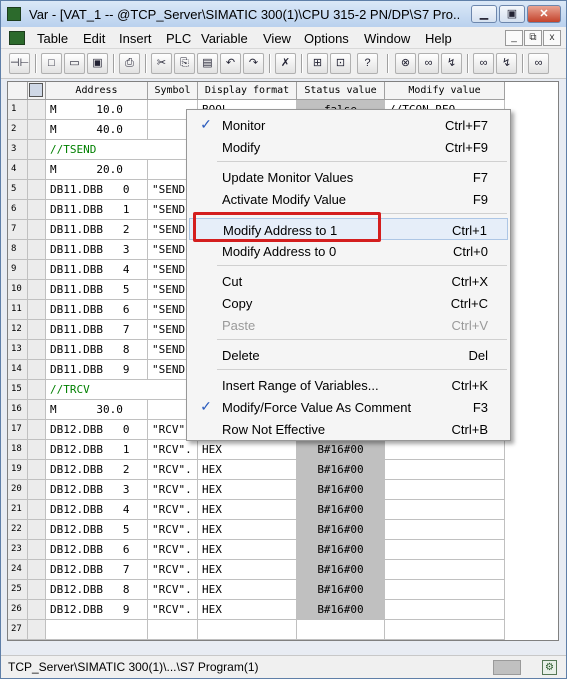  Describe the element at coordinates (97, 270) in the screenshot. I see `address-cell: DB11.DBB 4` at that location.